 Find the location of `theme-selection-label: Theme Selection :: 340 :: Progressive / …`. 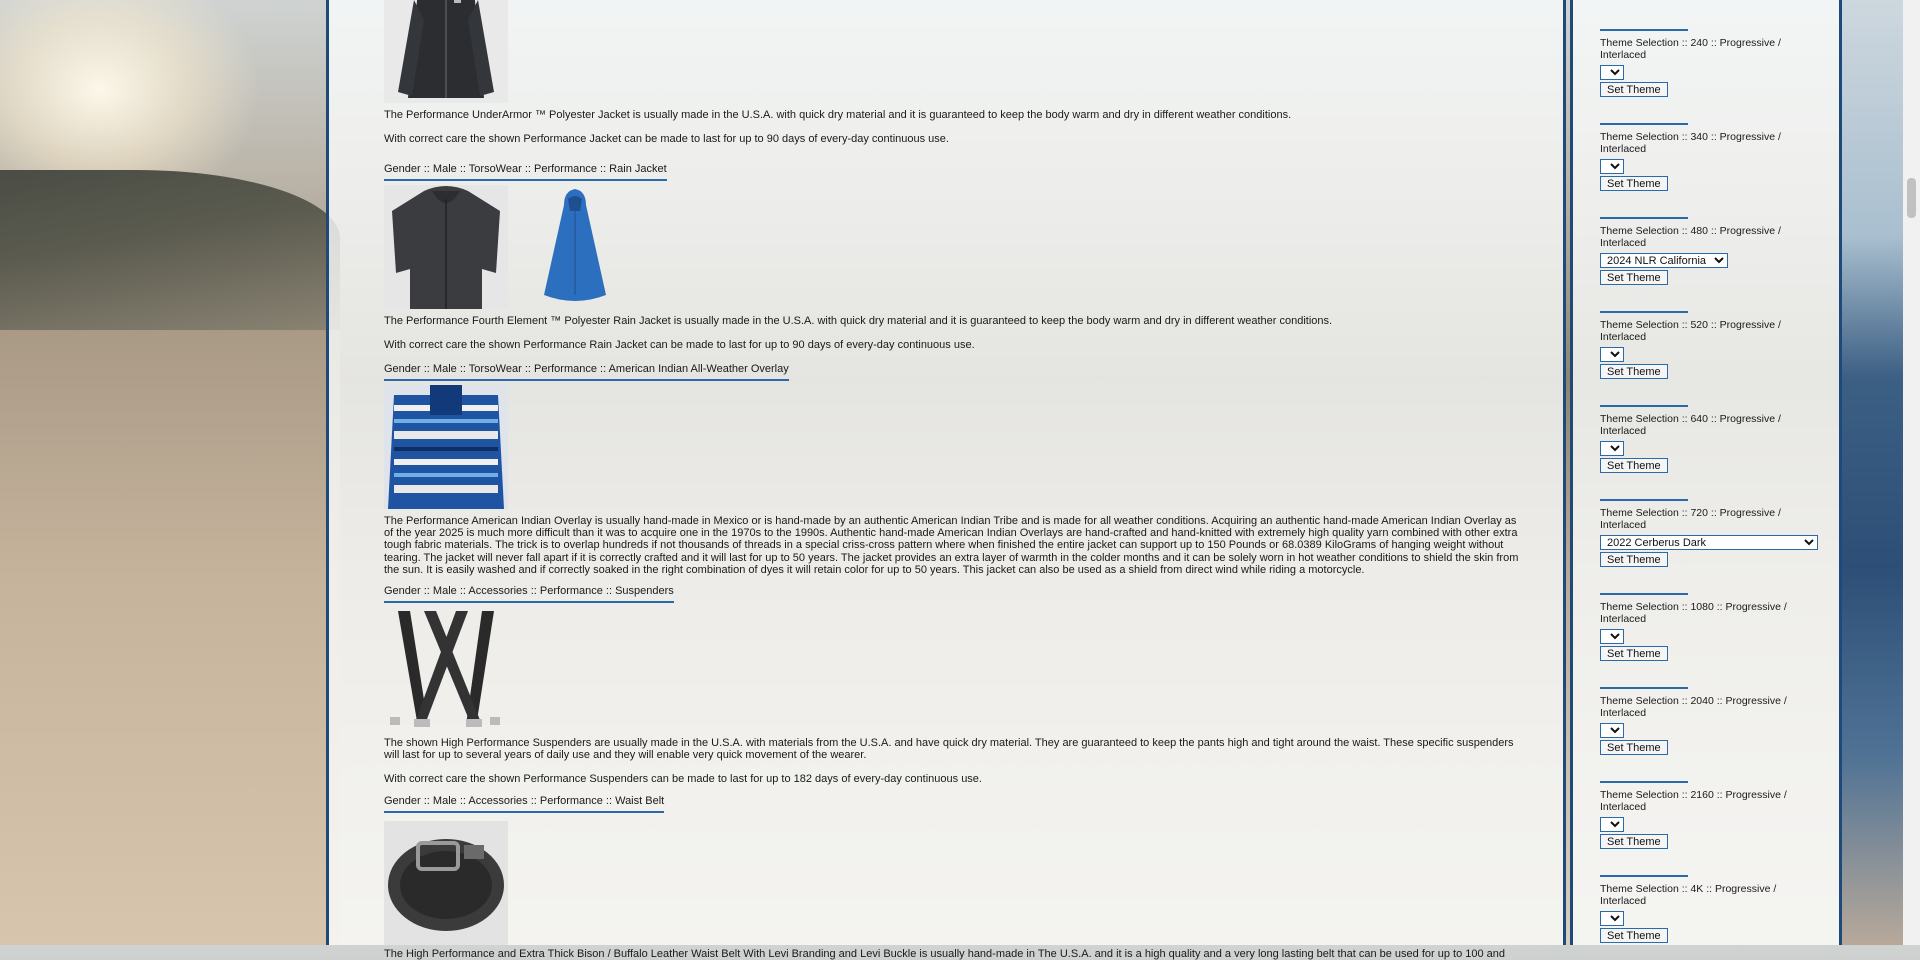

theme-selection-label: Theme Selection :: 340 :: Progressive / … is located at coordinates (1690, 143).